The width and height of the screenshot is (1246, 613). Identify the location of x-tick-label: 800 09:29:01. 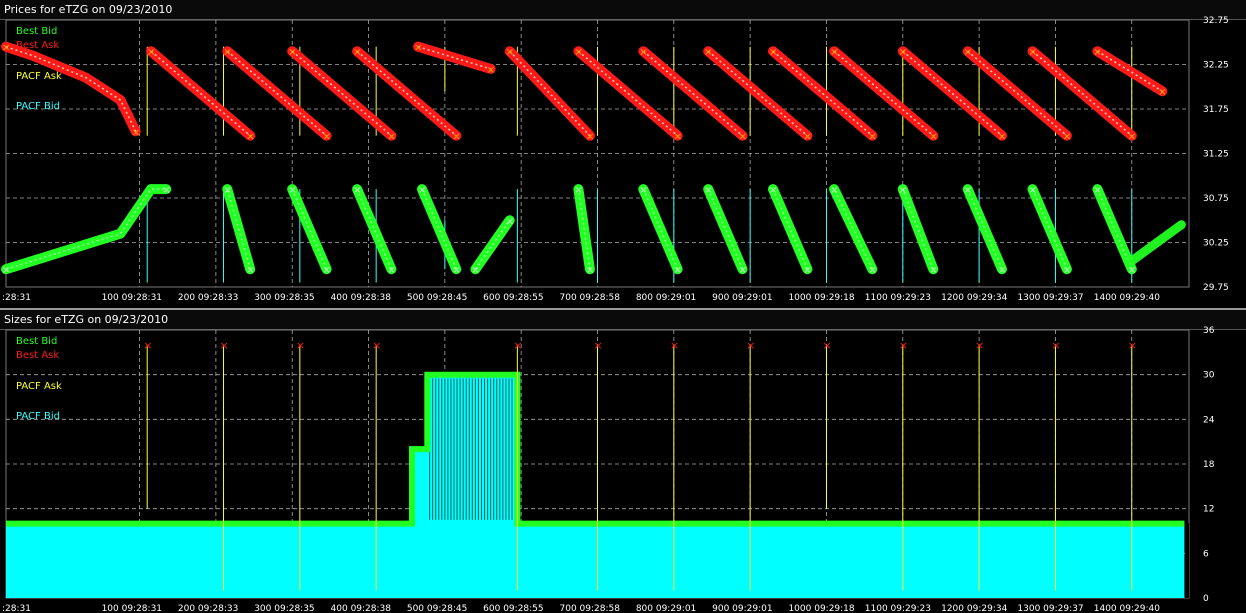
(666, 608).